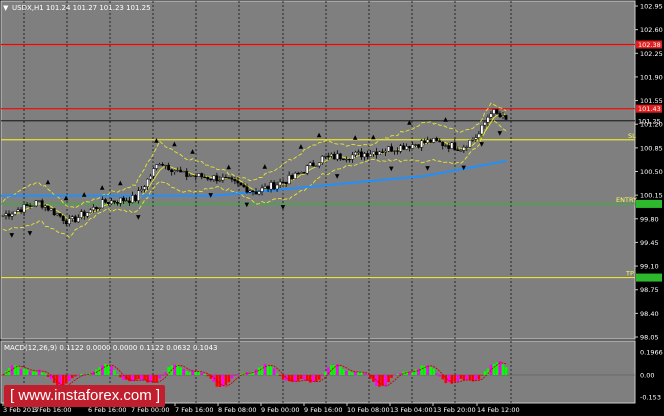 The width and height of the screenshot is (664, 416). I want to click on stop-loss-label: SL, so click(632, 136).